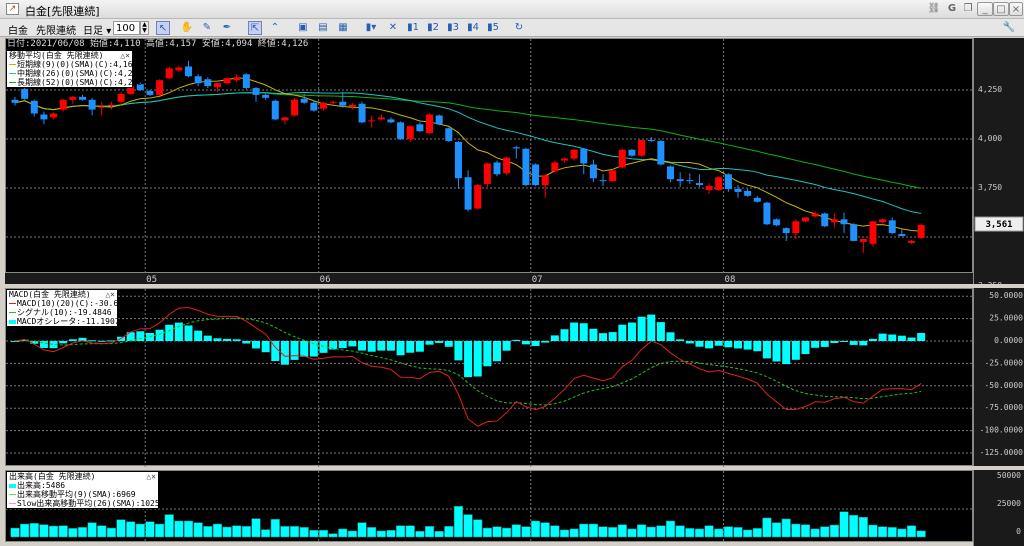  What do you see at coordinates (1001, 9) in the screenshot?
I see `maximize-button: □` at bounding box center [1001, 9].